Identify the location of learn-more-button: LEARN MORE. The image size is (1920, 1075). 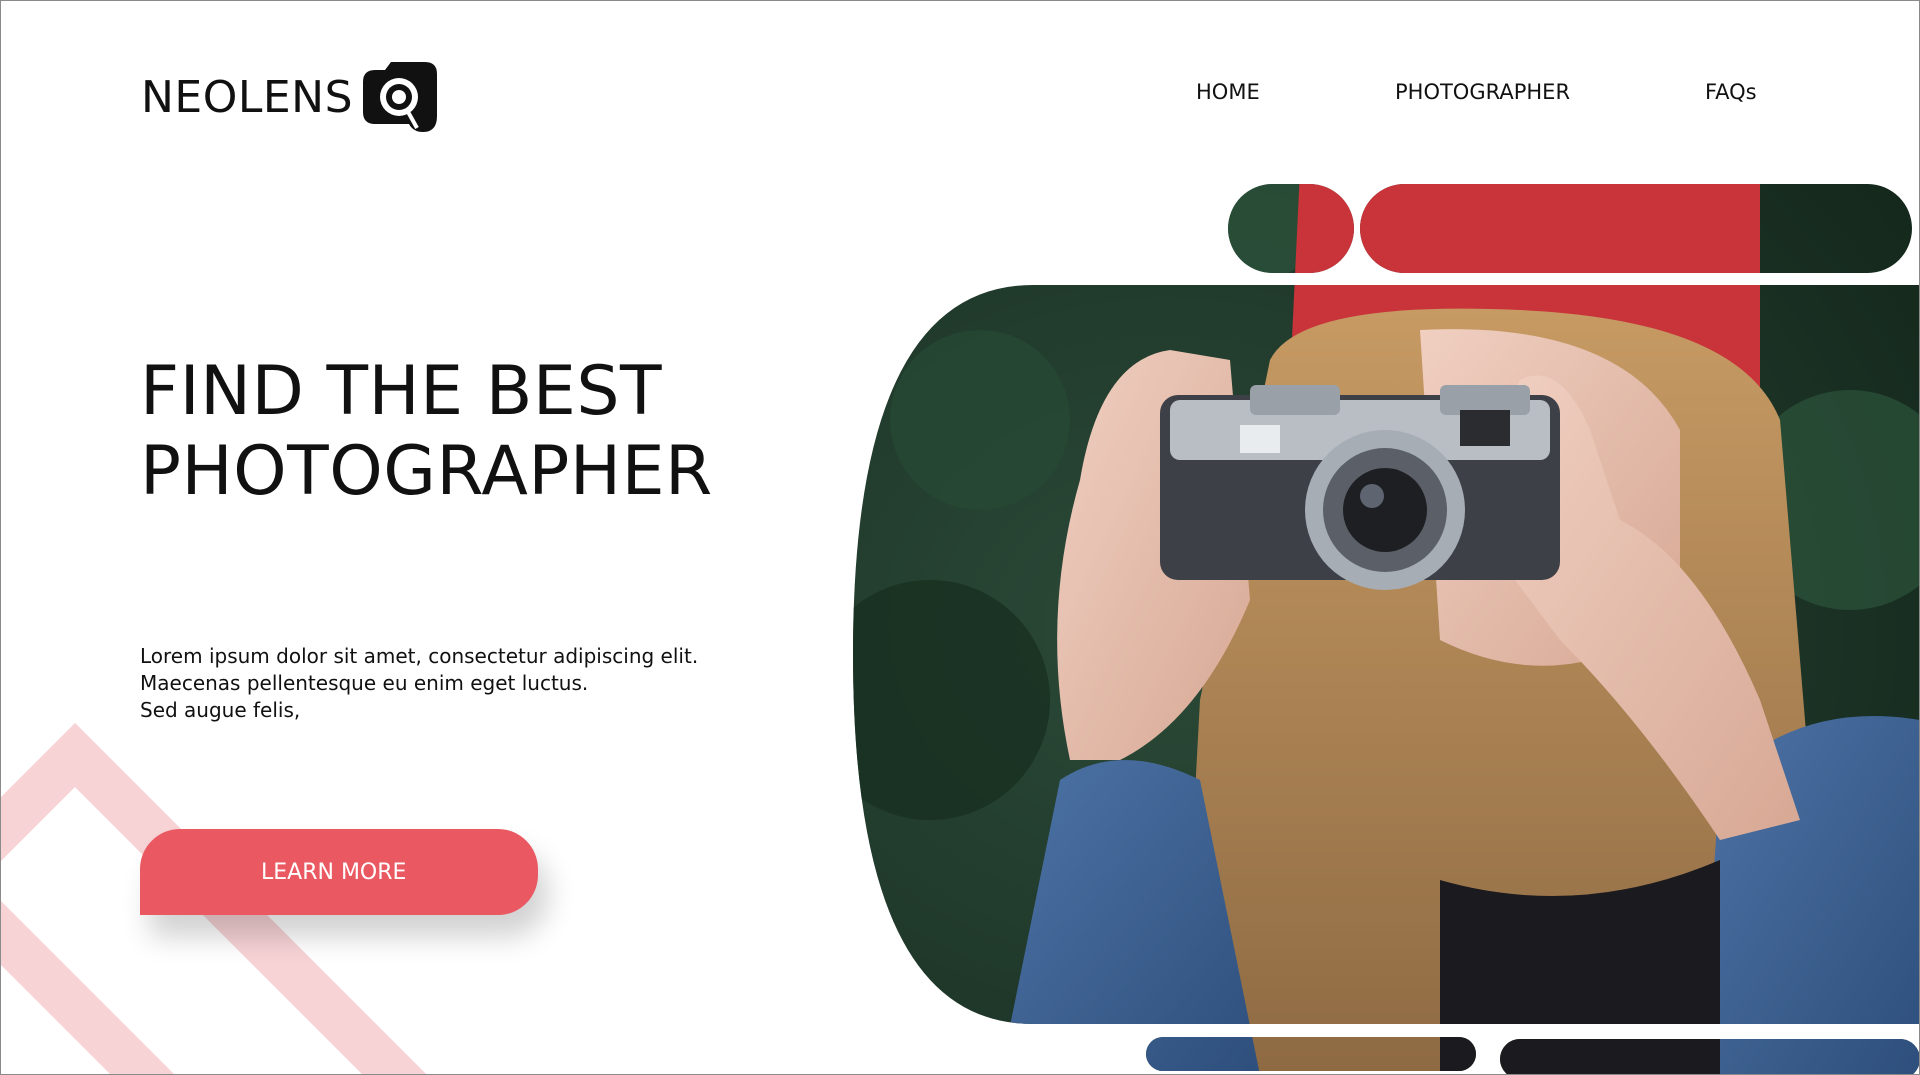
(339, 872).